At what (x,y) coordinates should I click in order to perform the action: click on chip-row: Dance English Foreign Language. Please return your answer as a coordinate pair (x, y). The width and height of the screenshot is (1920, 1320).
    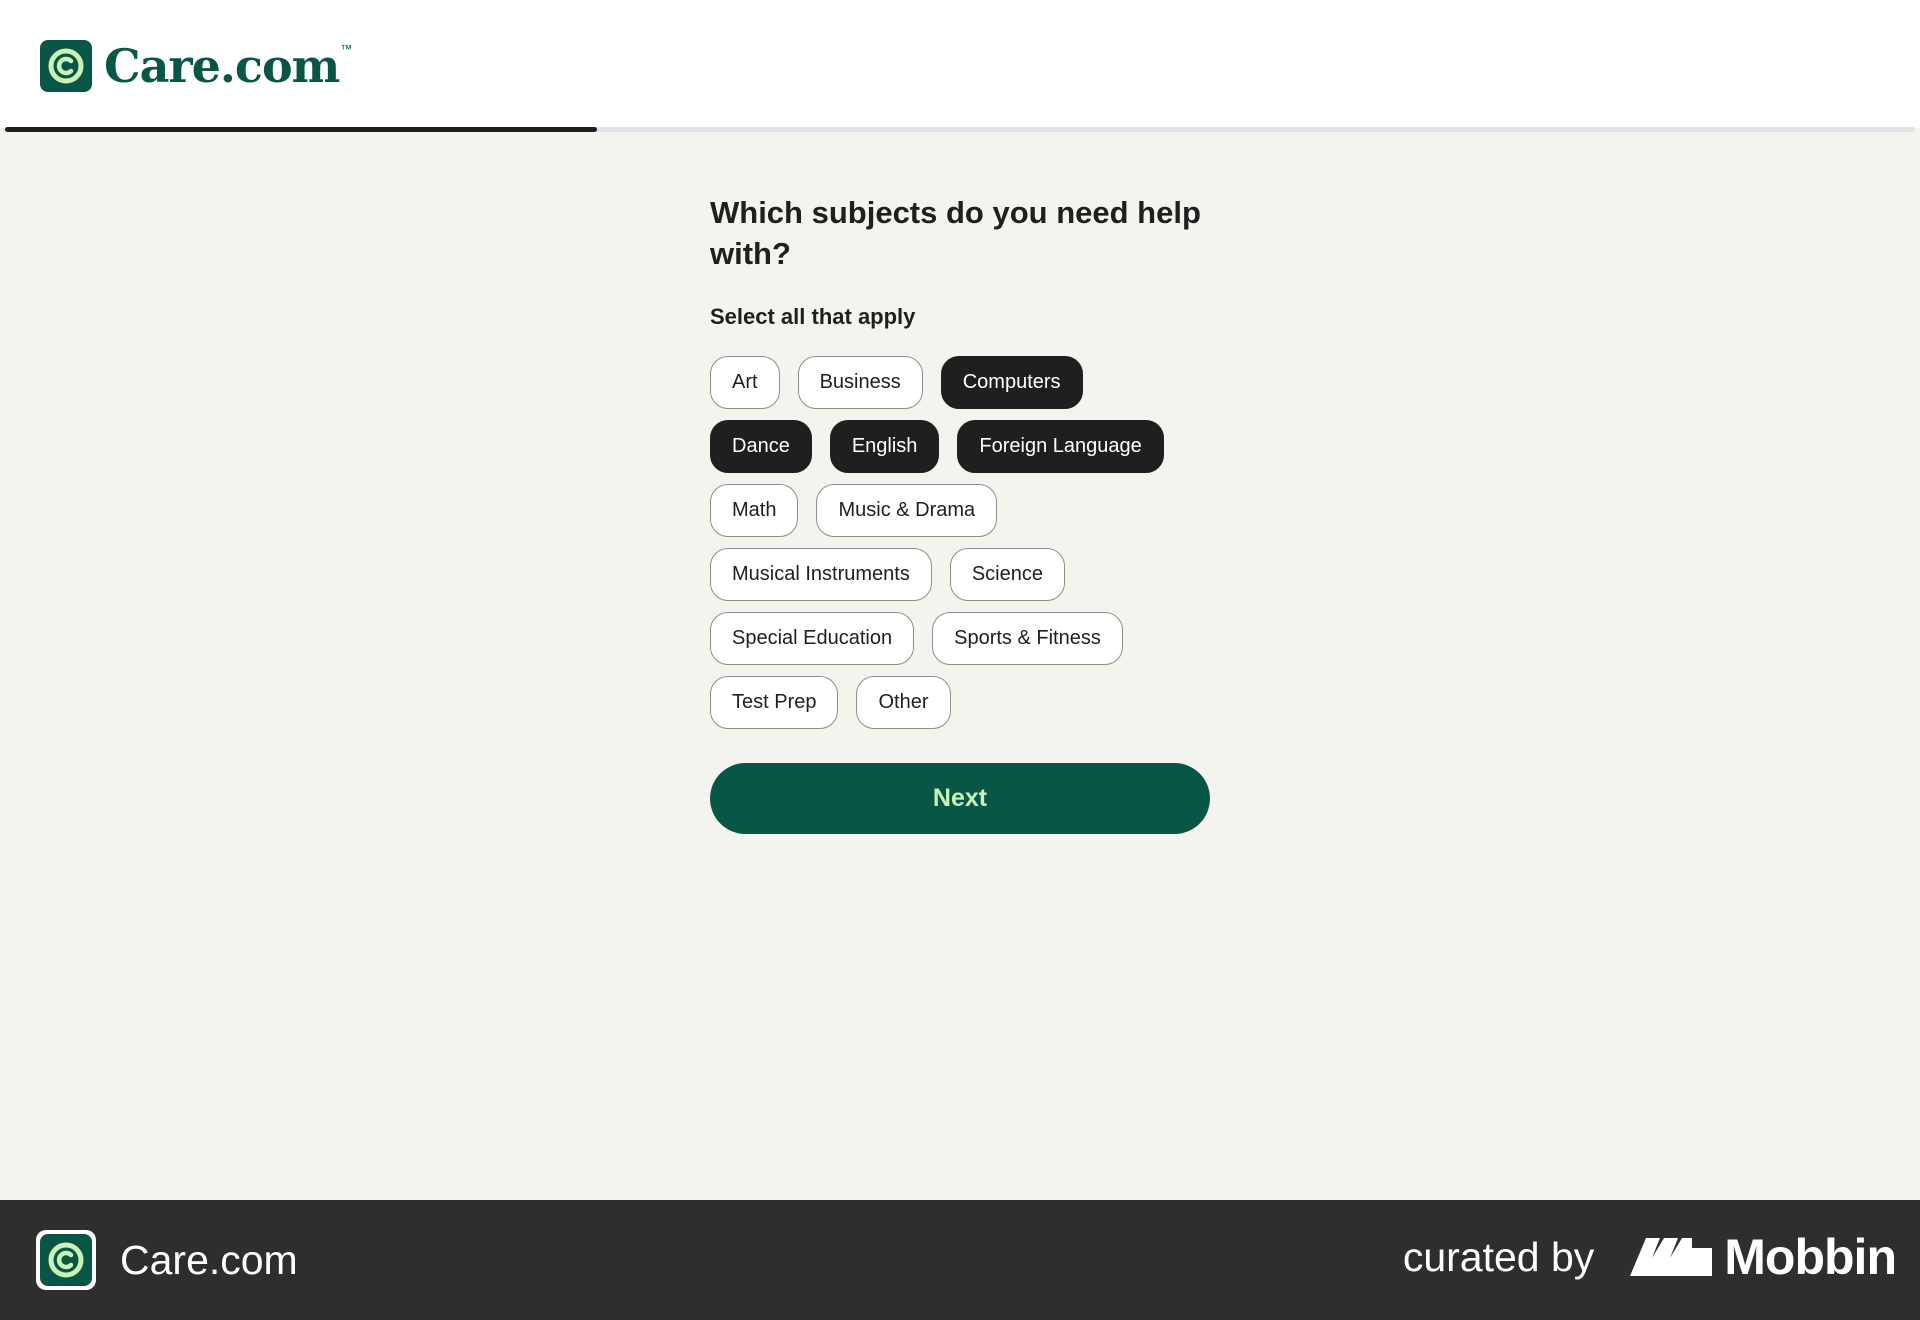
    Looking at the image, I should click on (970, 446).